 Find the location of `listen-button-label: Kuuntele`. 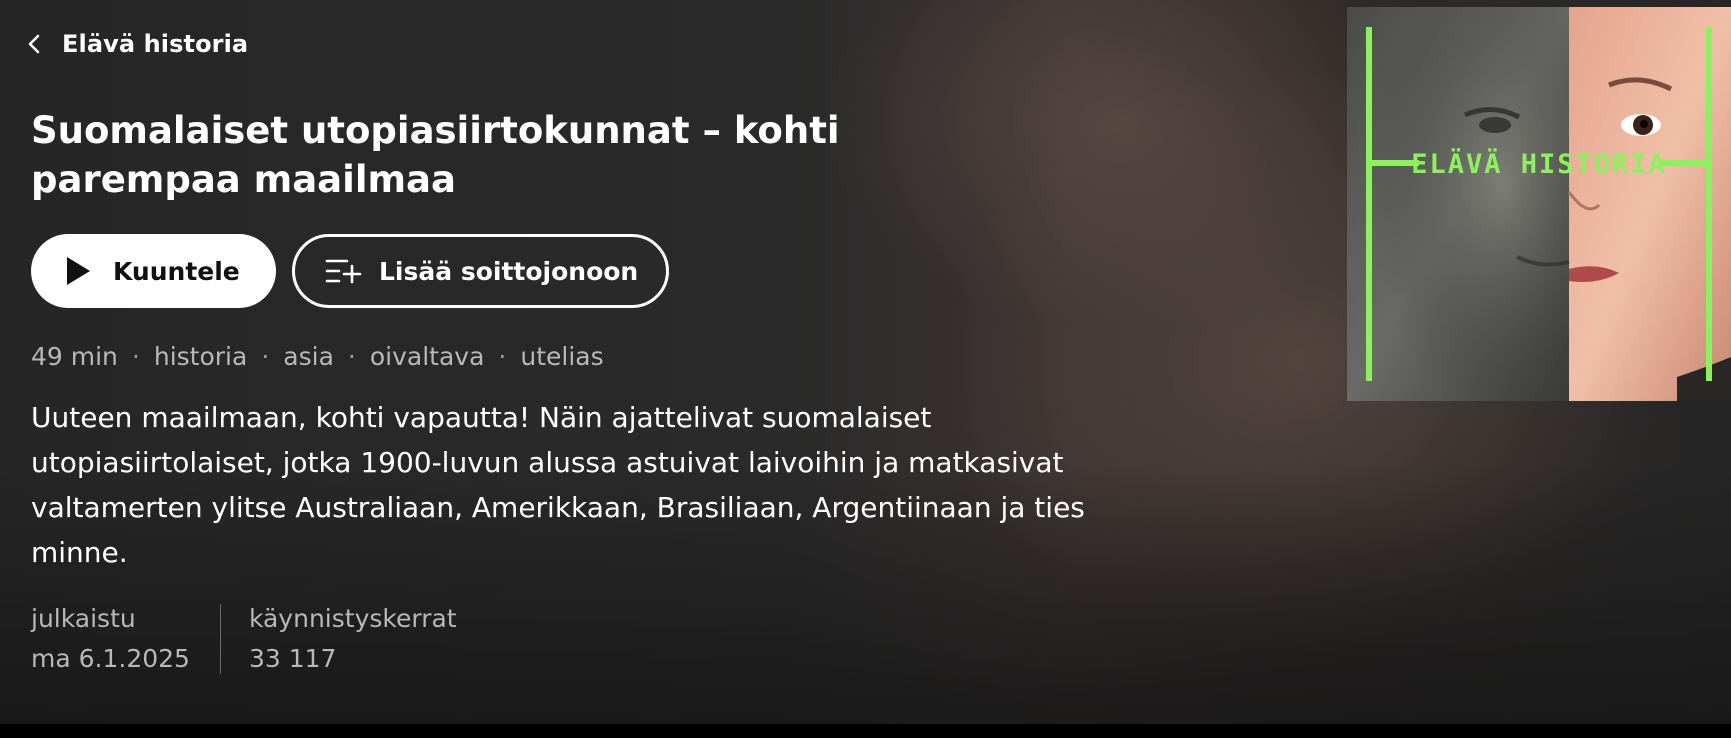

listen-button-label: Kuuntele is located at coordinates (176, 271).